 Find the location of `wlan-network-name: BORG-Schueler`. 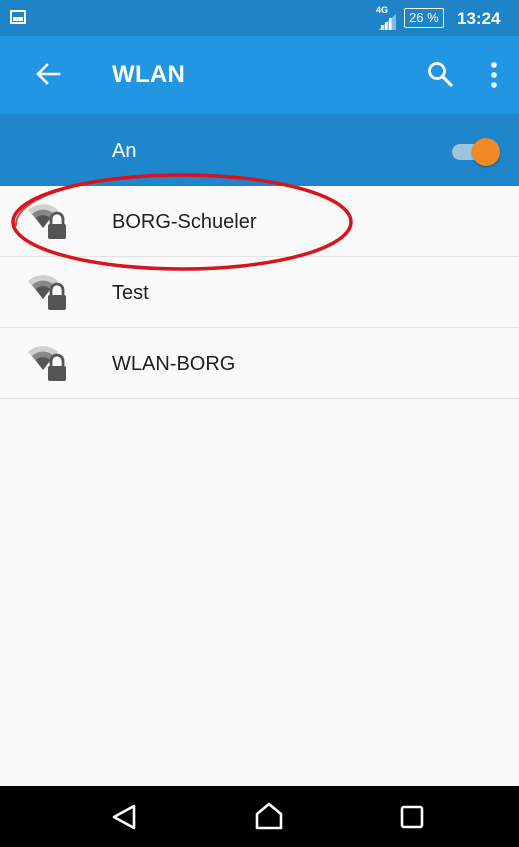

wlan-network-name: BORG-Schueler is located at coordinates (184, 222).